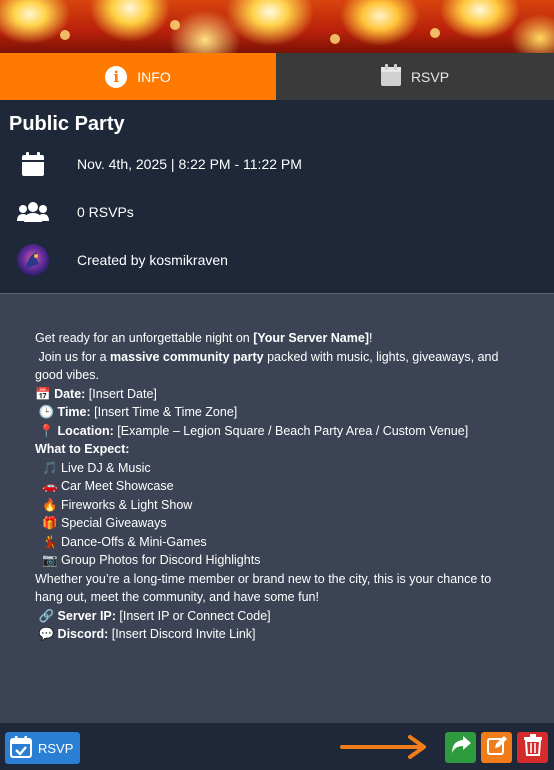  What do you see at coordinates (49, 504) in the screenshot?
I see `fire-emoji-icon: 🔥` at bounding box center [49, 504].